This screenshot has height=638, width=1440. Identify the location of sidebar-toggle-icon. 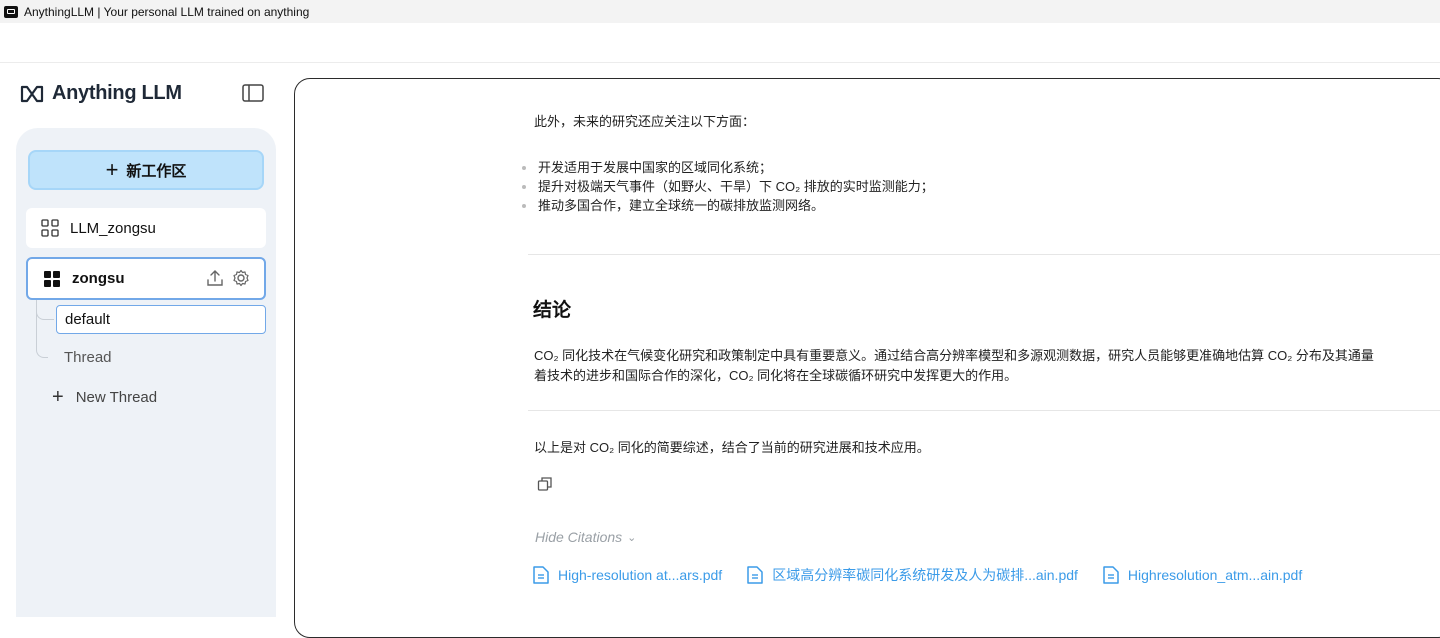
(253, 93).